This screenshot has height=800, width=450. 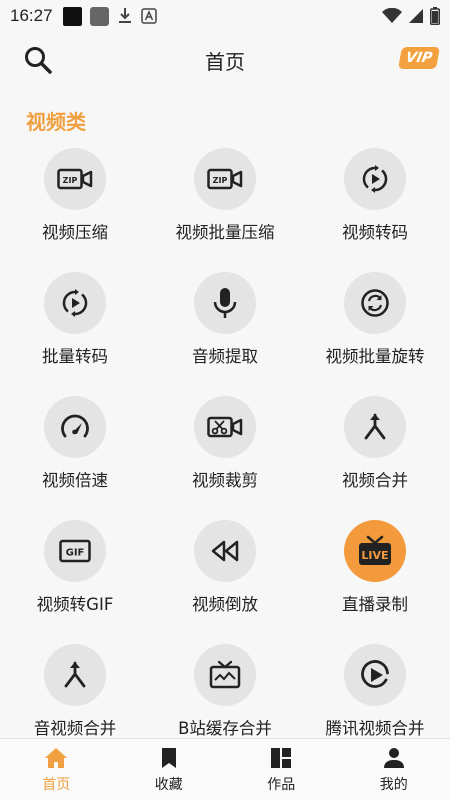 What do you see at coordinates (225, 480) in the screenshot?
I see `tool-label: 视频裁剪` at bounding box center [225, 480].